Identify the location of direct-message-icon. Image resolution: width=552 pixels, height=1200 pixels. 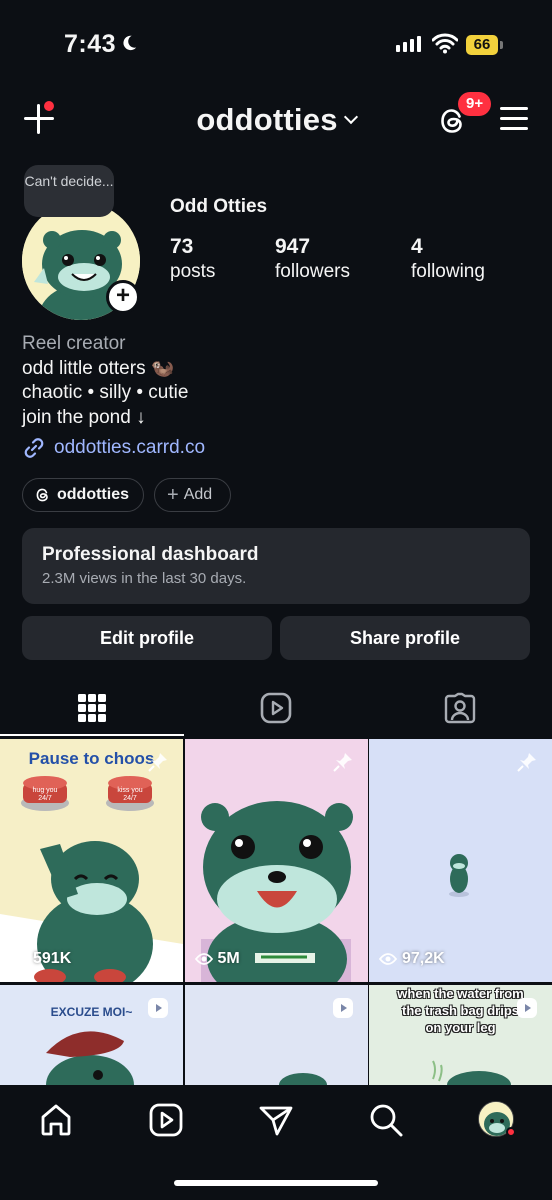
(276, 1120).